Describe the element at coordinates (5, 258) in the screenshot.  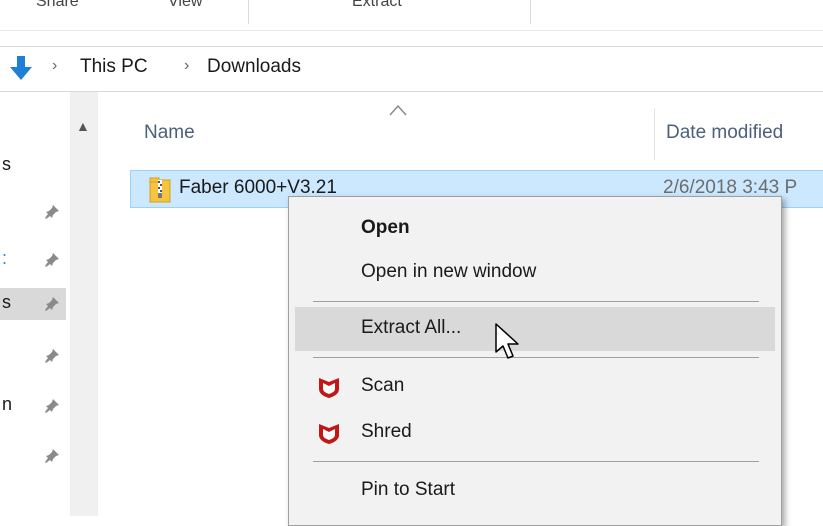
I see `nav-item-label: :` at that location.